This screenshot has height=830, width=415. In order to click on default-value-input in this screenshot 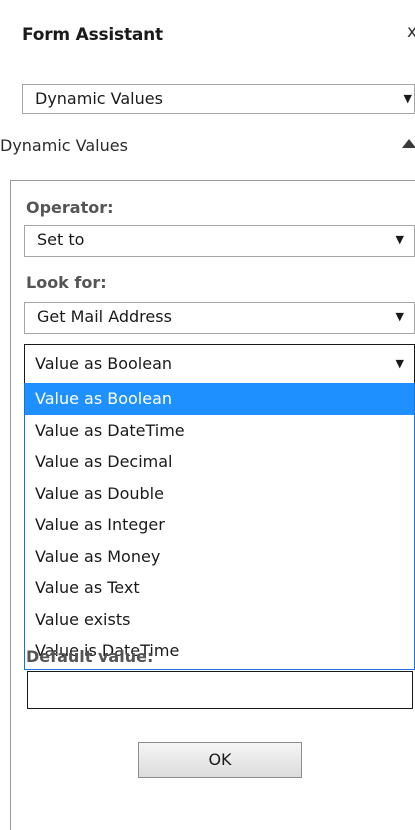, I will do `click(220, 690)`.